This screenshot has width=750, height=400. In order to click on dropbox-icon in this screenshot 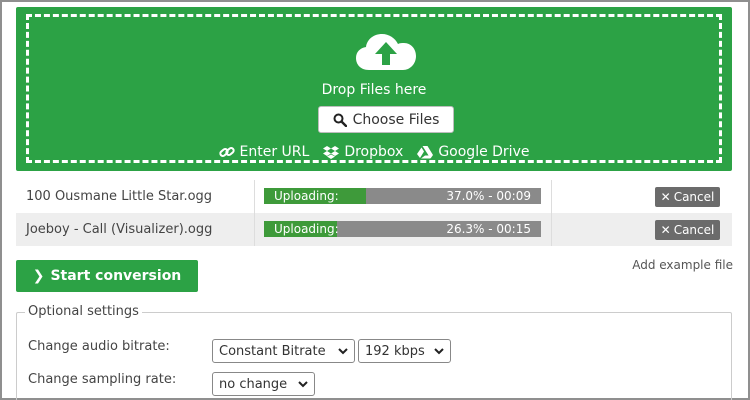, I will do `click(331, 152)`.